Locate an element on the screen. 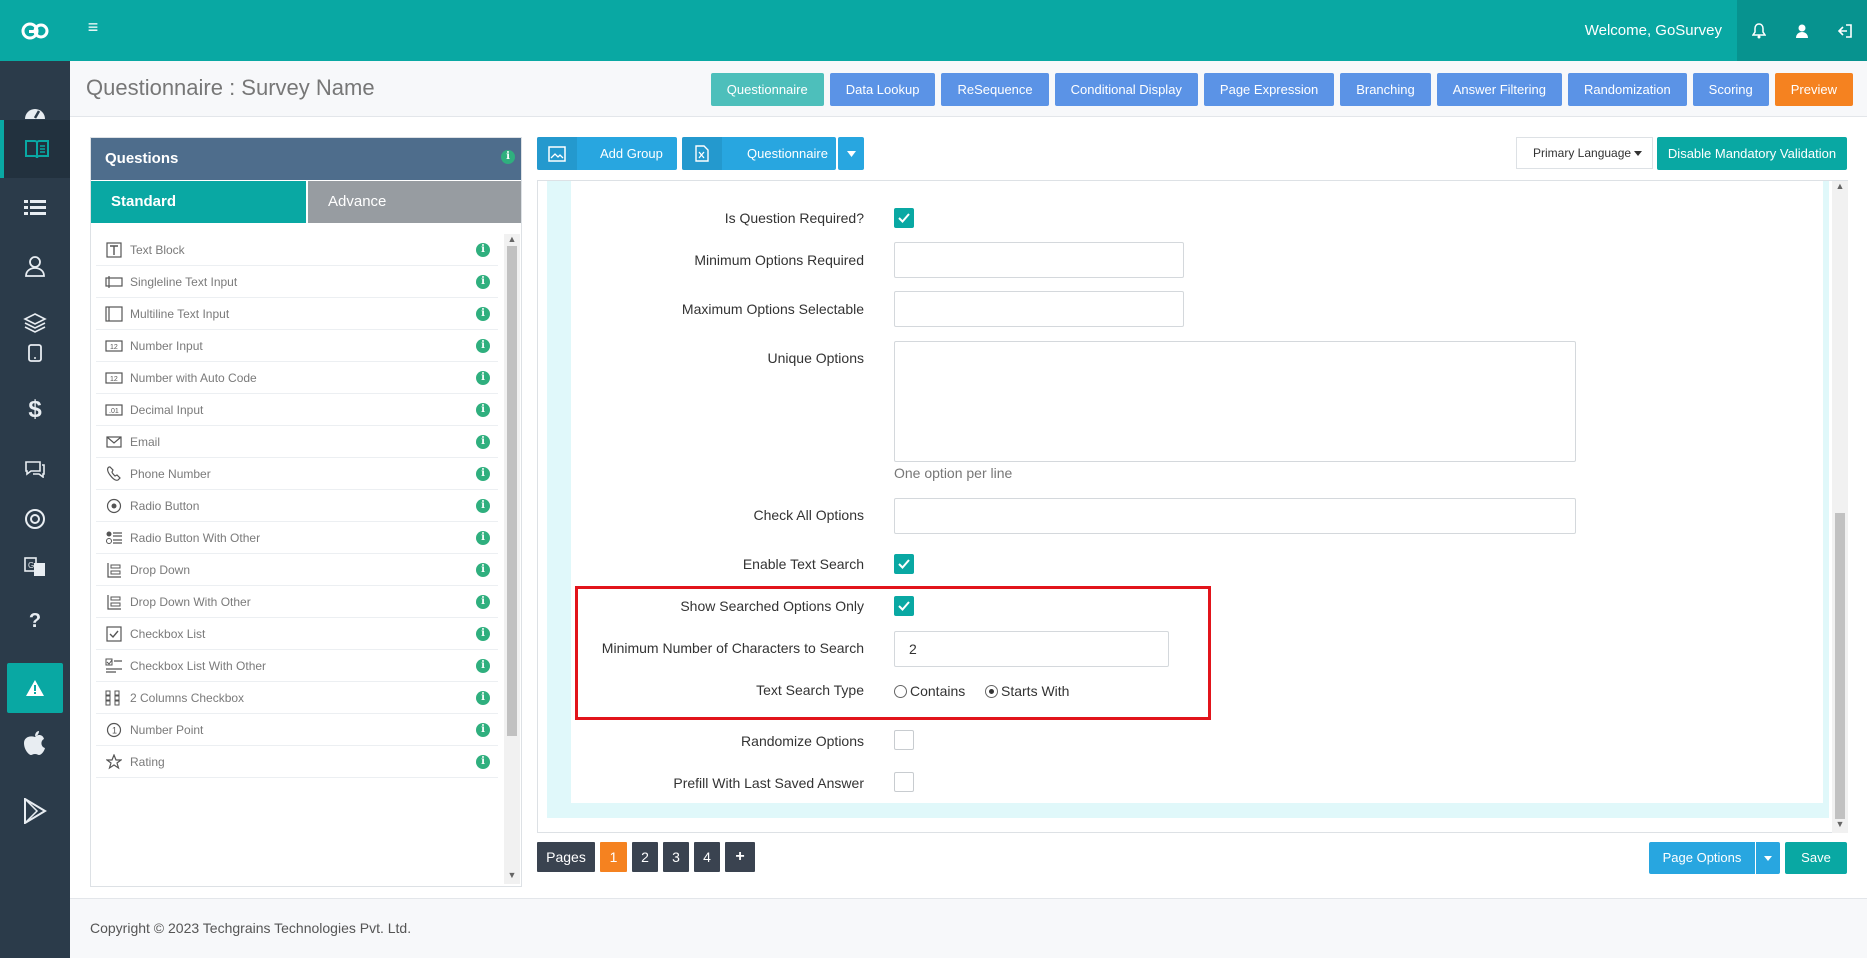  question-type-item: Radio Button i is located at coordinates (297, 506).